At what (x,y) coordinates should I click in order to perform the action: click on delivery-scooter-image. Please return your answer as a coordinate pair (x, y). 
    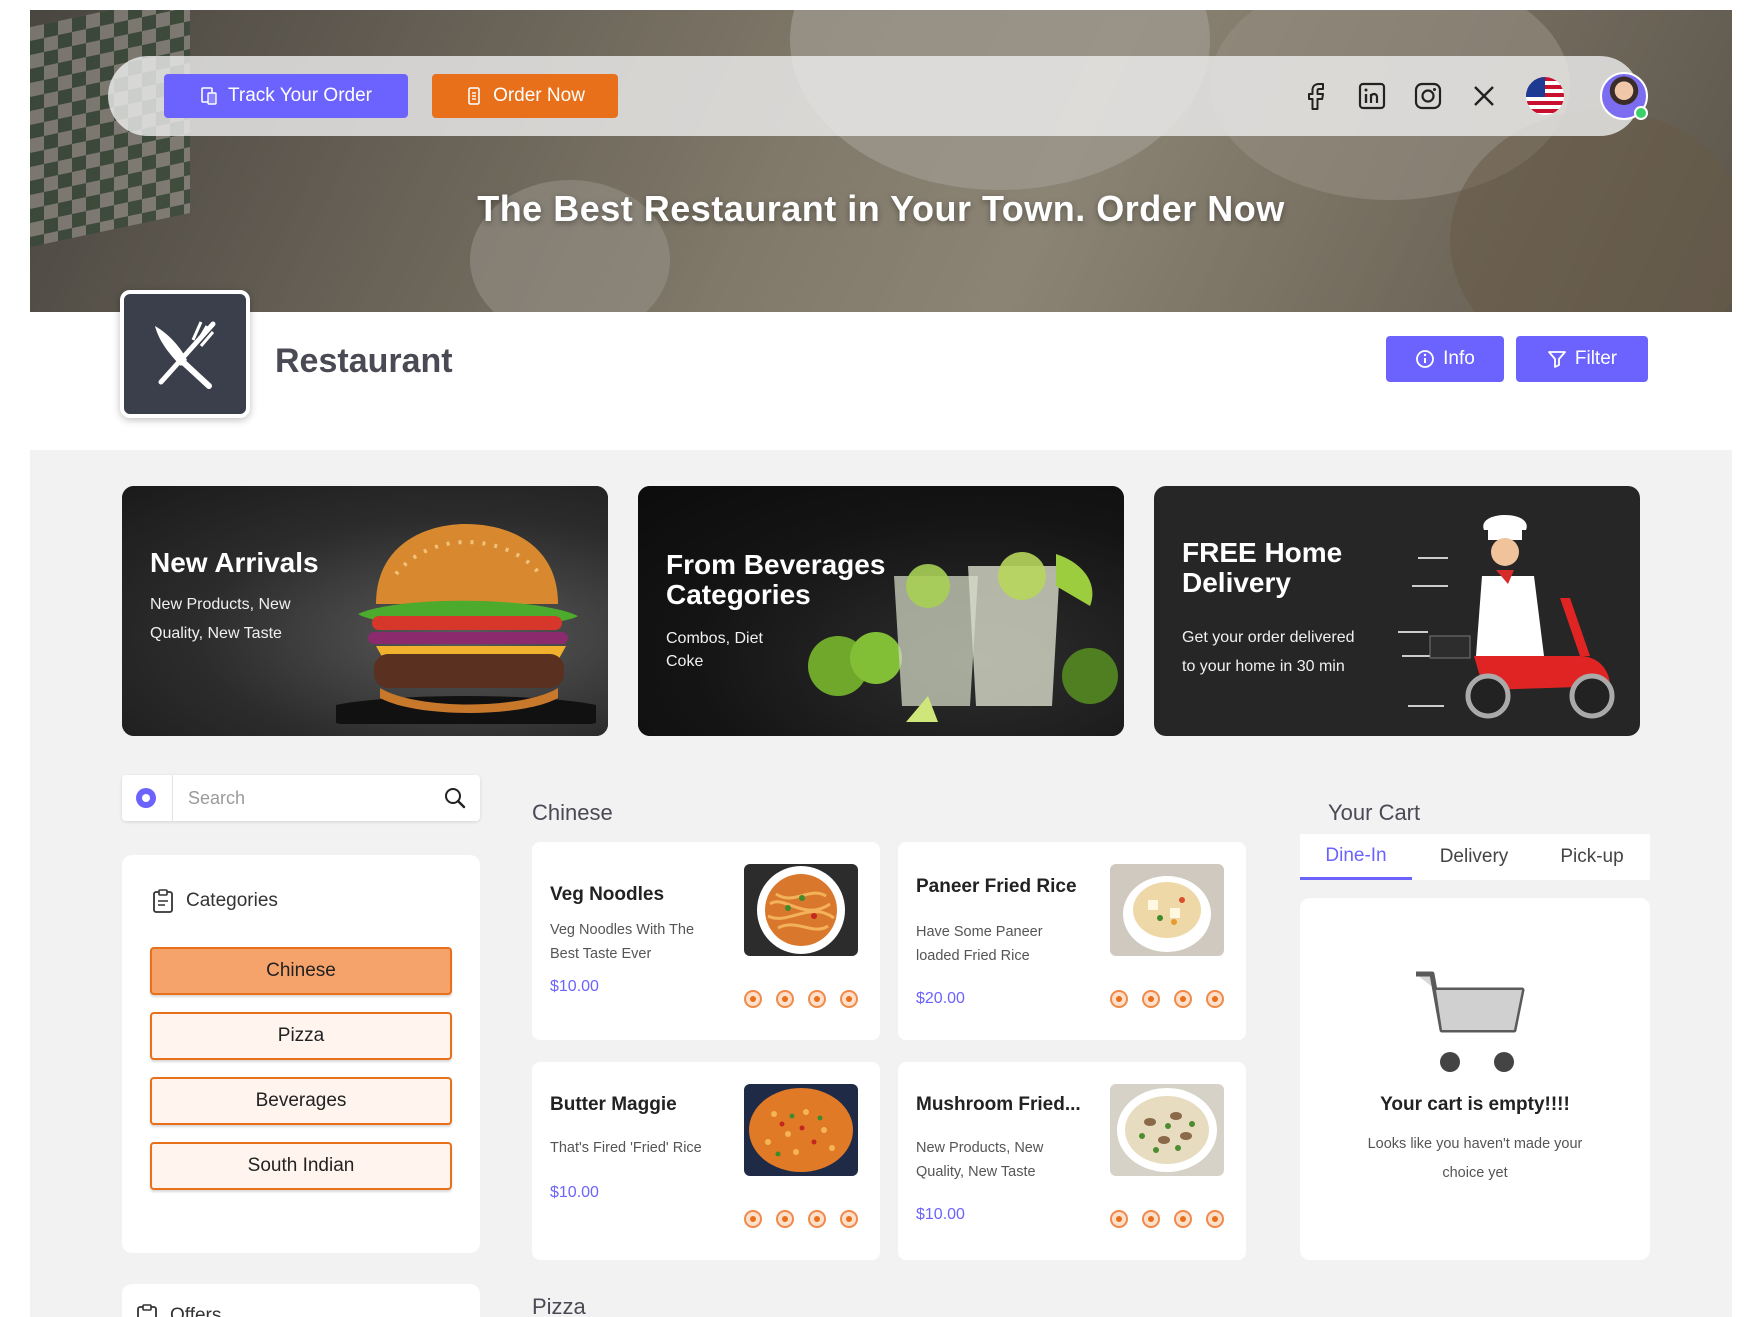
    Looking at the image, I should click on (1506, 617).